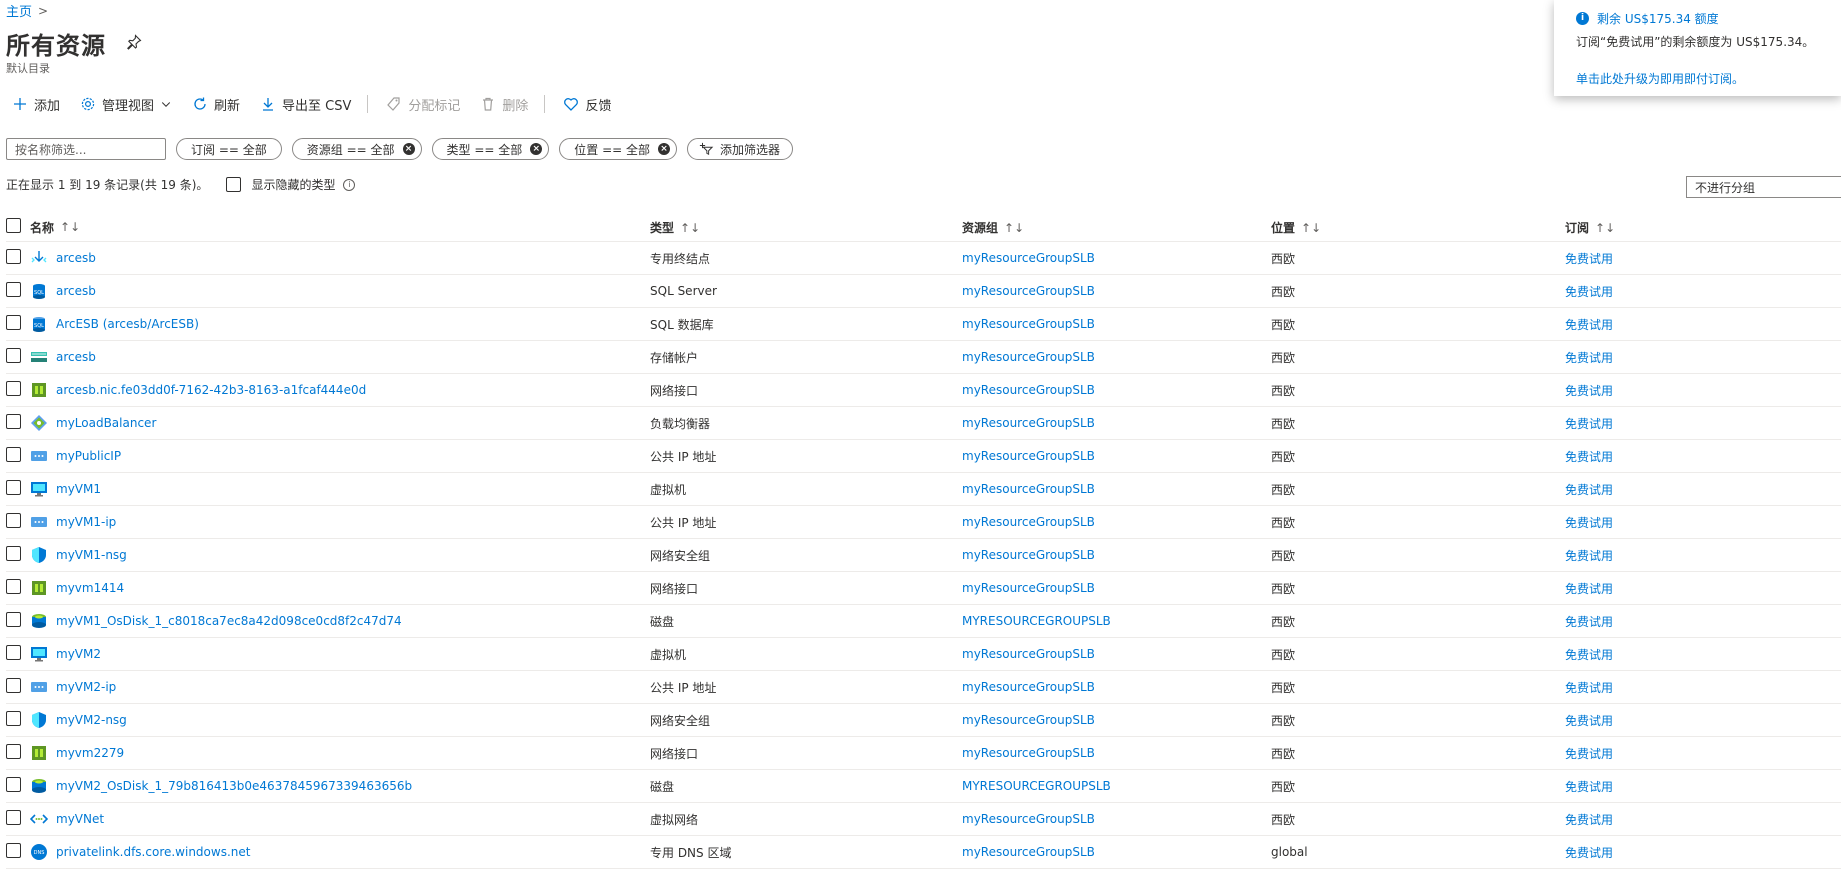  Describe the element at coordinates (618, 149) in the screenshot. I see `location-filter-pill: 位置 == 全部 ×` at that location.